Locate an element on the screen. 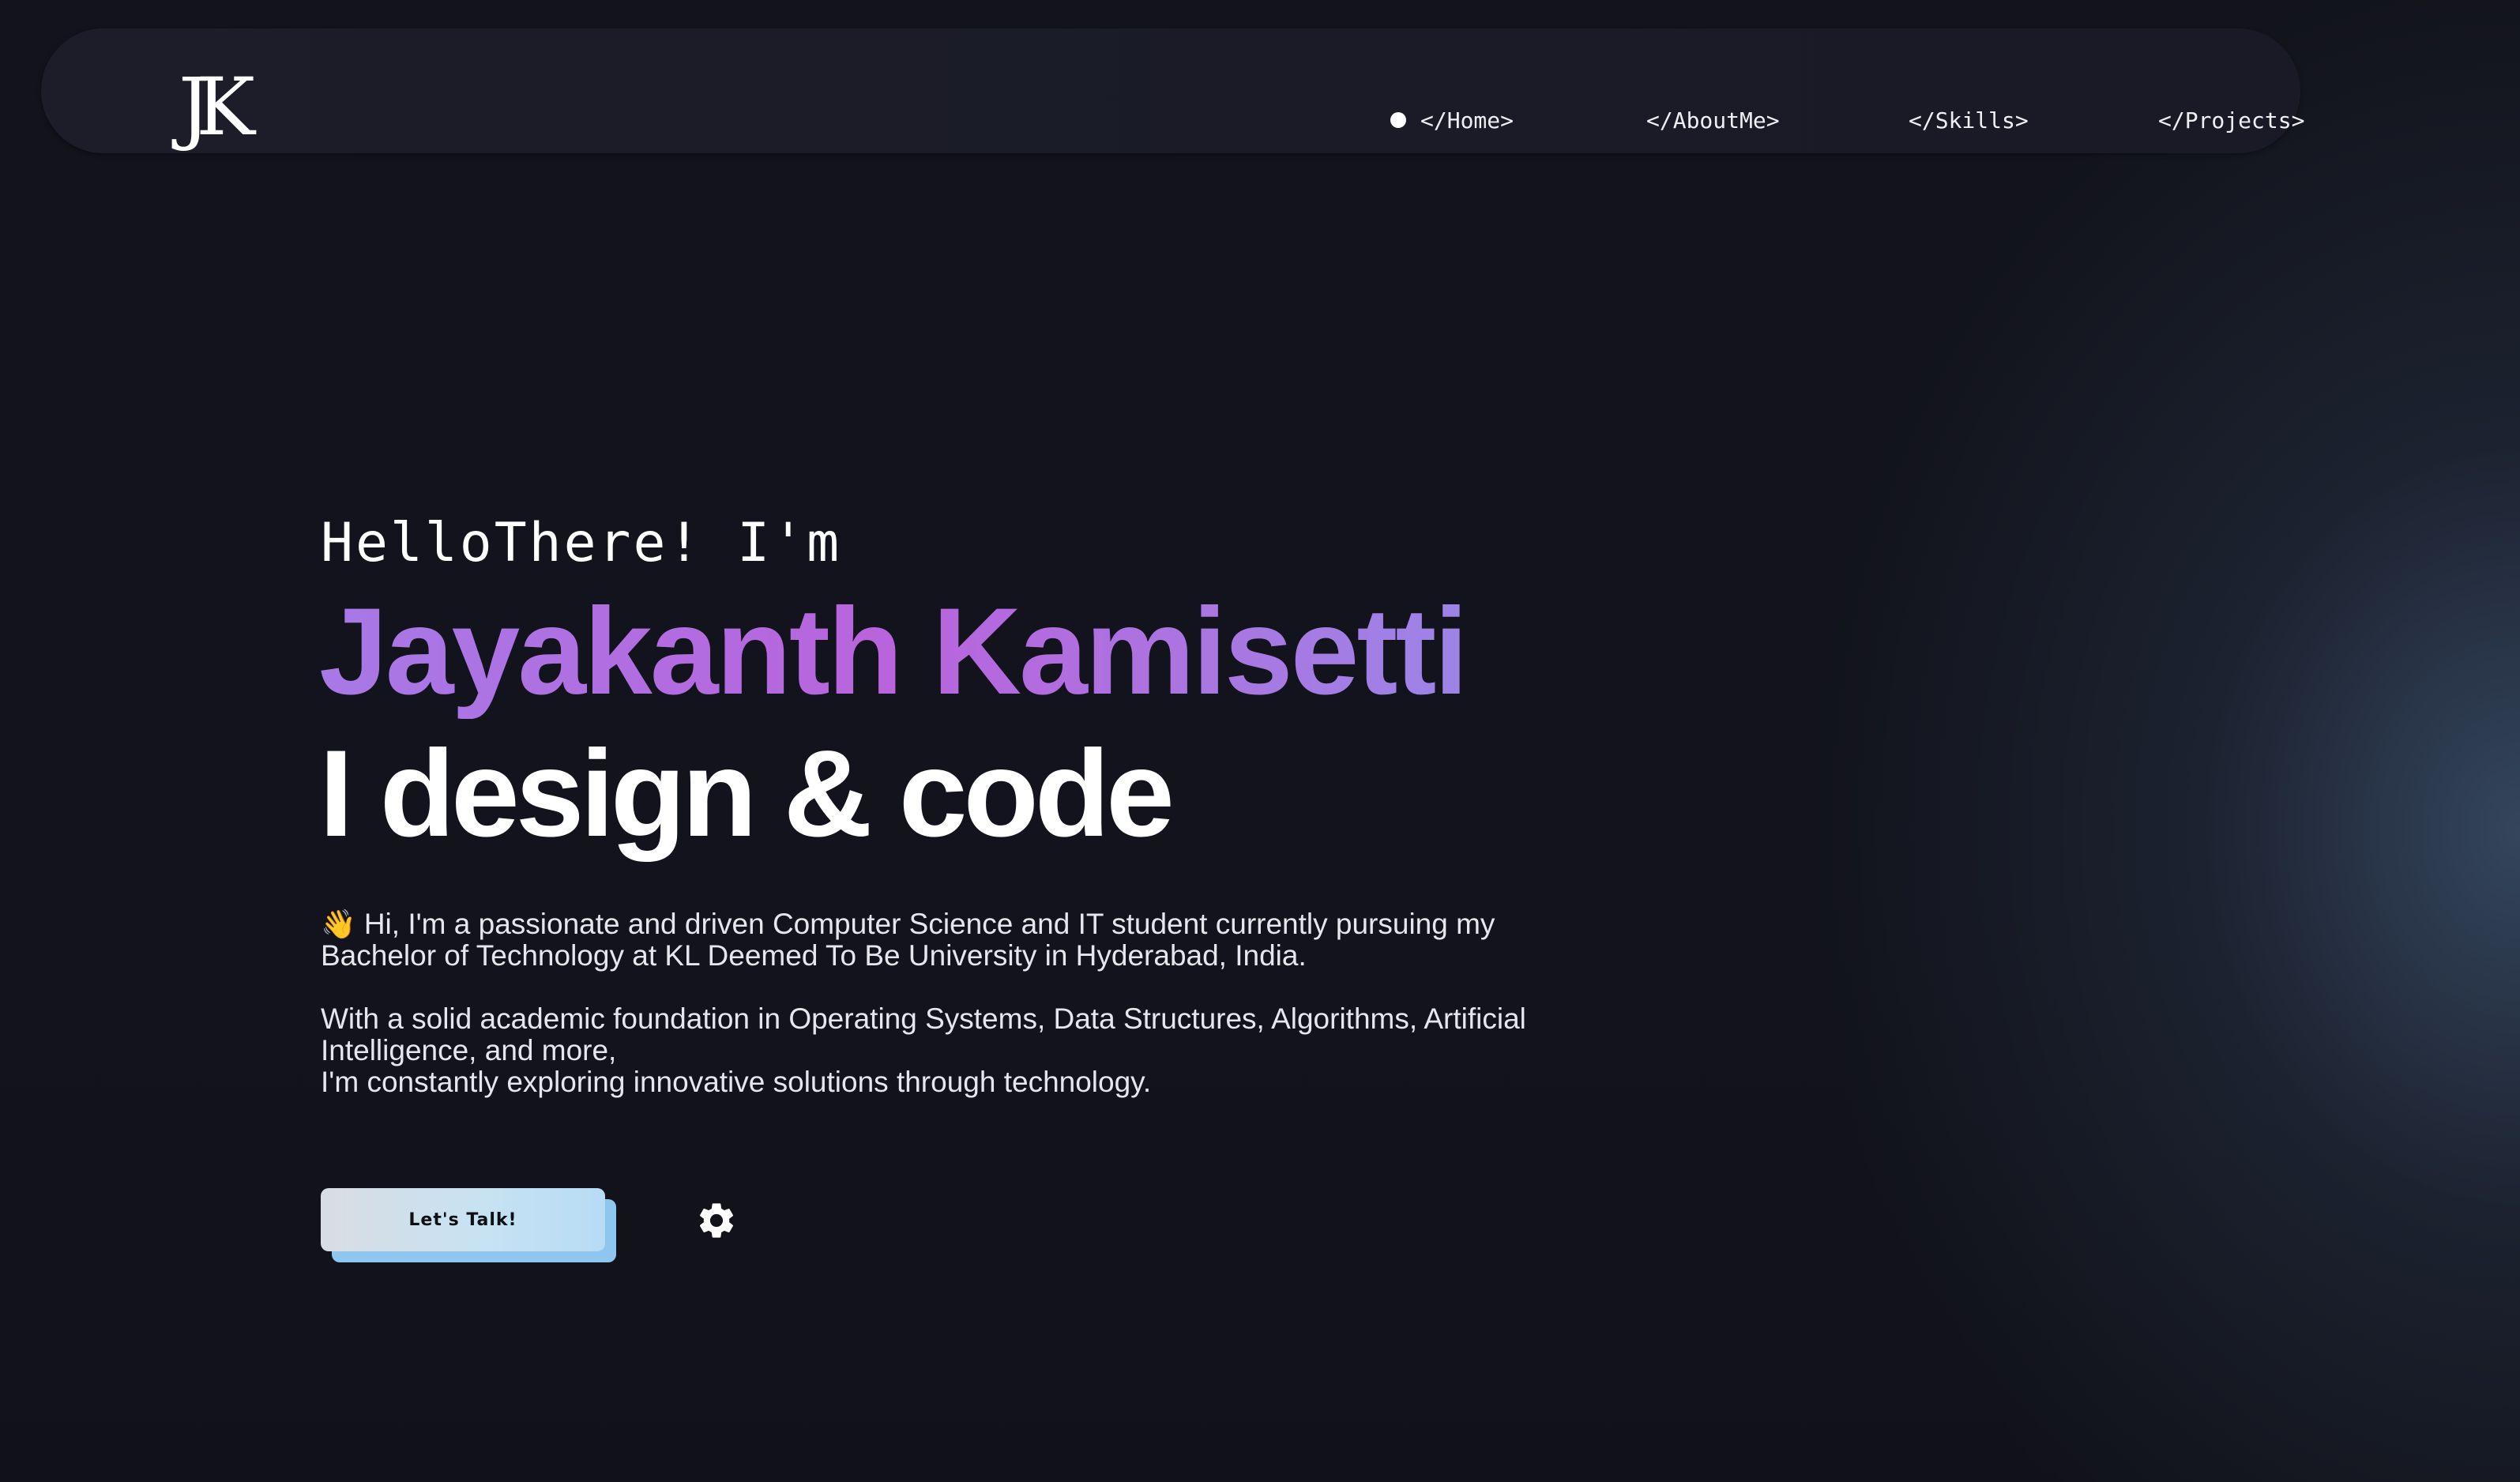 Image resolution: width=2520 pixels, height=1482 pixels. gear-icon is located at coordinates (716, 1220).